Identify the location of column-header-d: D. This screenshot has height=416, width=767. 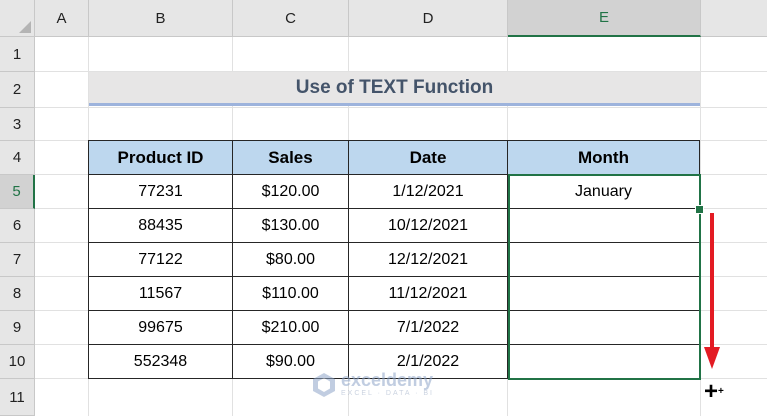
(428, 18).